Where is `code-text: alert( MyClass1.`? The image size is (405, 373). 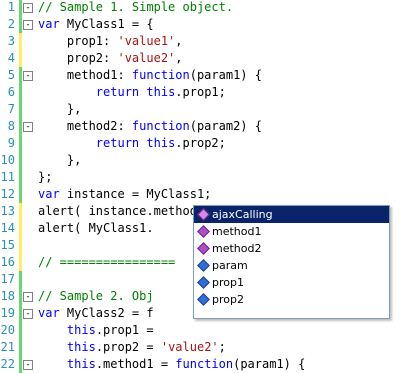
code-text: alert( MyClass1. is located at coordinates (96, 228).